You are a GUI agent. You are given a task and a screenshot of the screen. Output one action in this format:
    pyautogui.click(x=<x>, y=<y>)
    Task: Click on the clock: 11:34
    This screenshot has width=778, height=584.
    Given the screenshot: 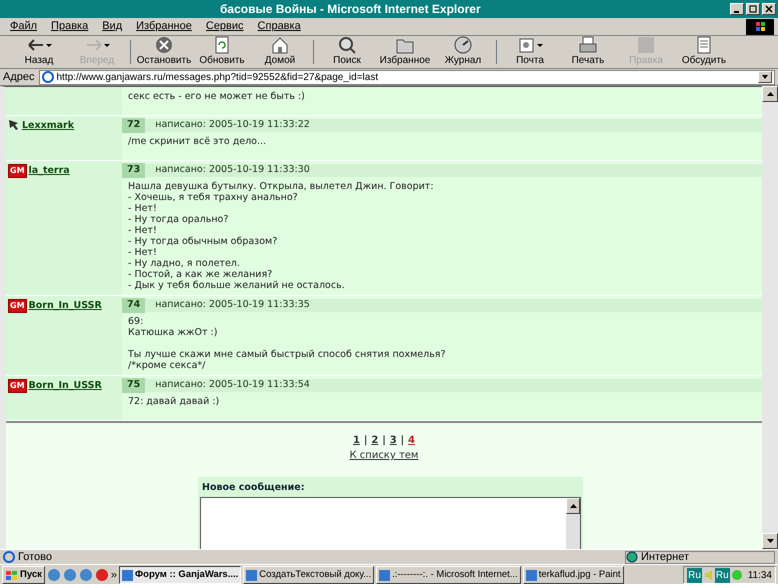 What is the action you would take?
    pyautogui.click(x=760, y=575)
    